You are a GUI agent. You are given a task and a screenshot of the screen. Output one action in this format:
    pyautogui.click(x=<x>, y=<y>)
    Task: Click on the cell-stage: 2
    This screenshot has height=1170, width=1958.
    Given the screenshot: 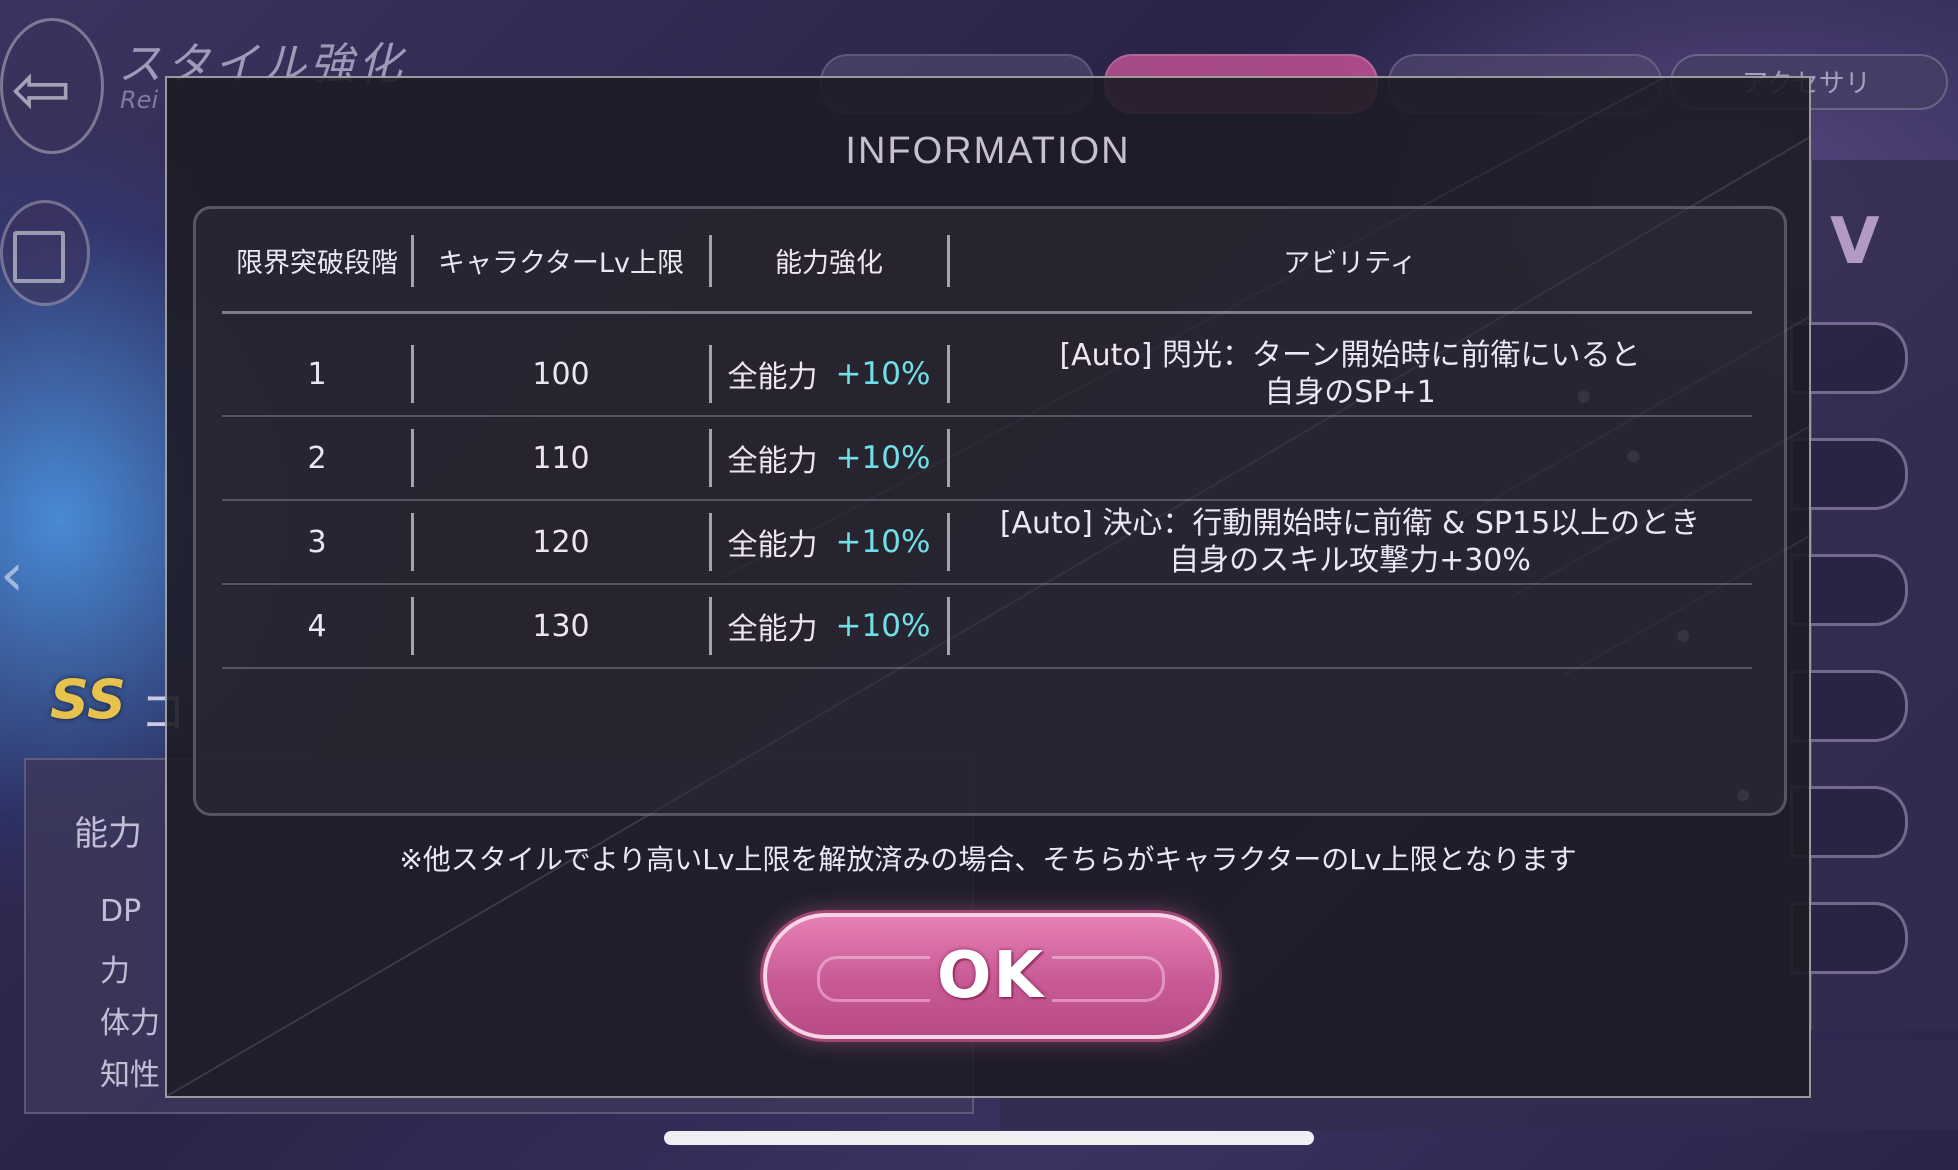 What is the action you would take?
    pyautogui.click(x=317, y=458)
    